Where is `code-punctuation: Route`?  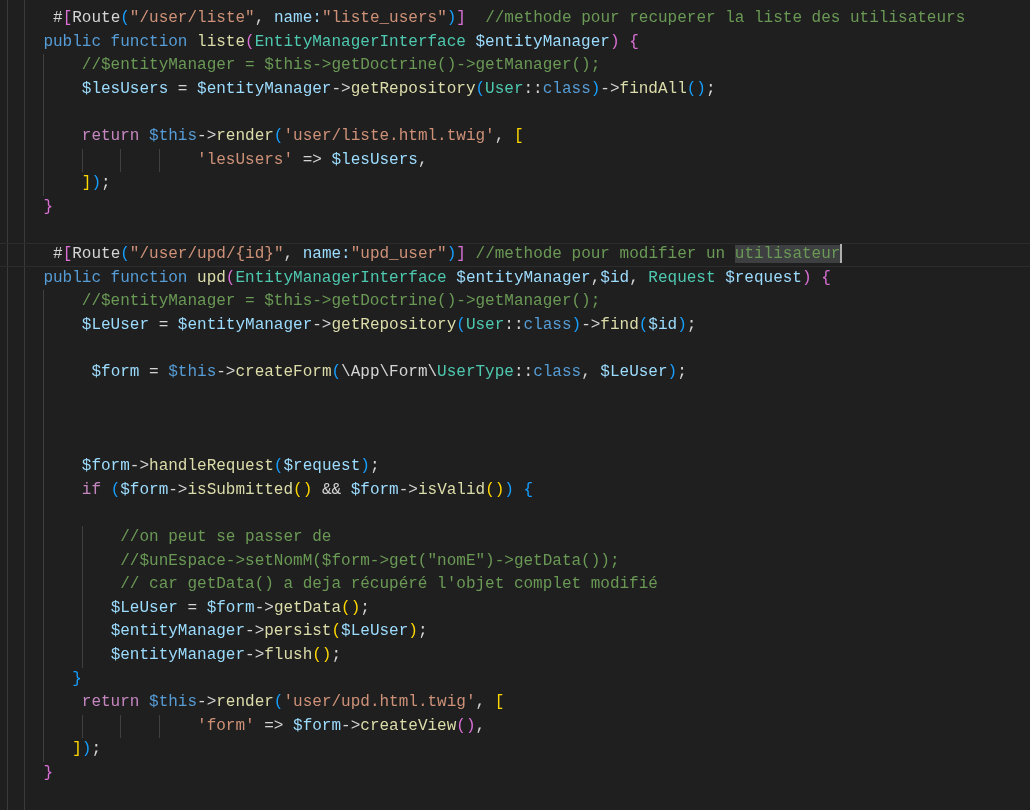
code-punctuation: Route is located at coordinates (96, 253).